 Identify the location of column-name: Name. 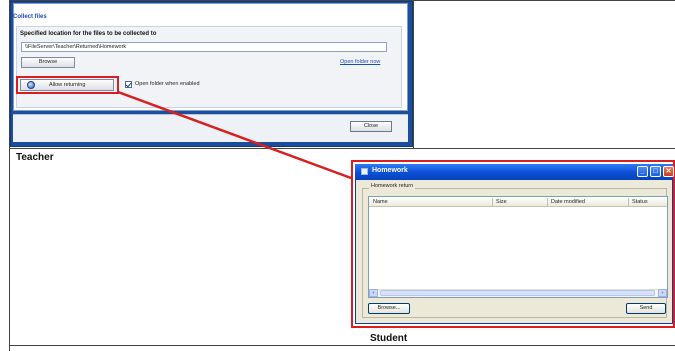
(380, 202).